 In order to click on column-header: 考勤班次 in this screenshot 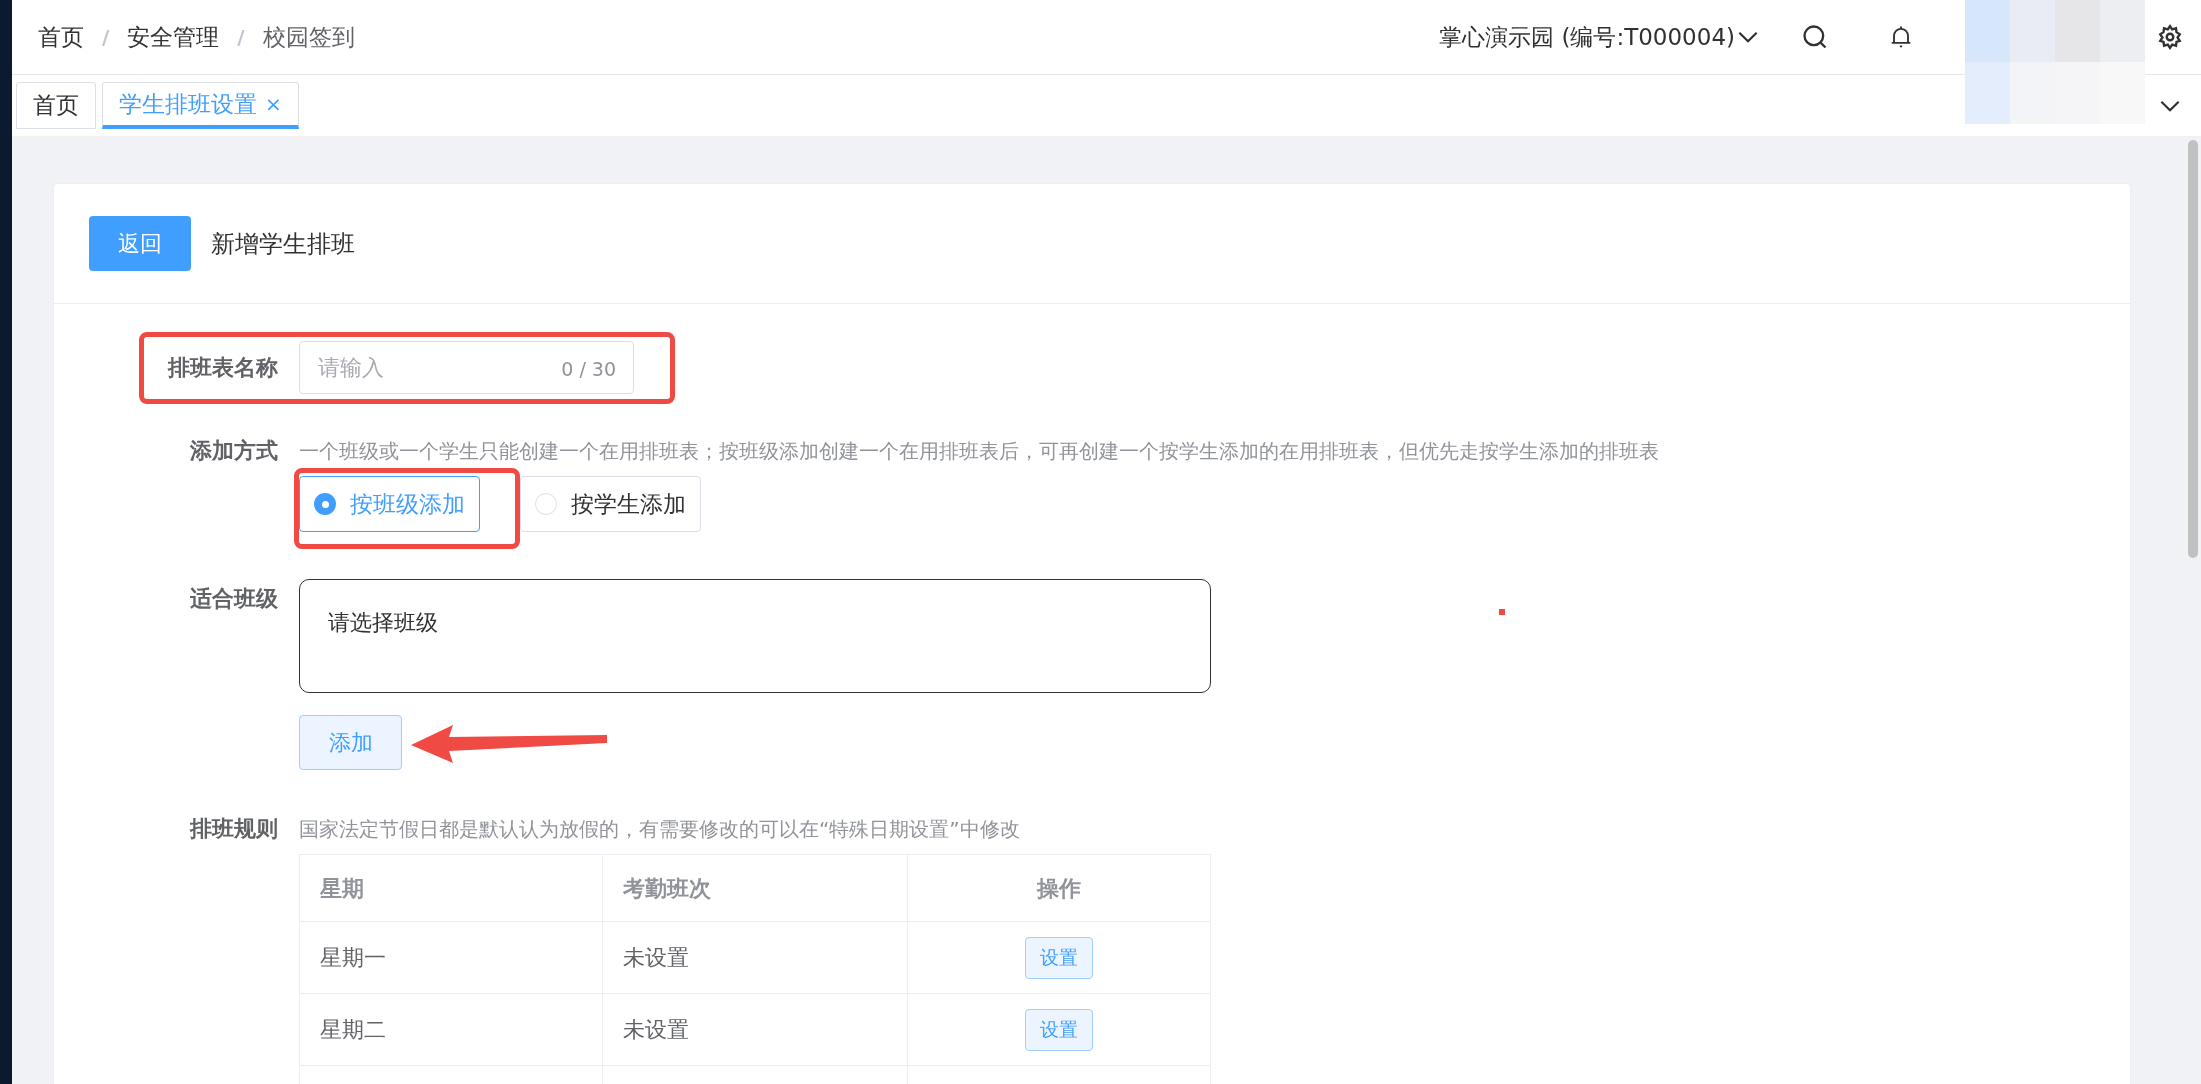, I will do `click(667, 888)`.